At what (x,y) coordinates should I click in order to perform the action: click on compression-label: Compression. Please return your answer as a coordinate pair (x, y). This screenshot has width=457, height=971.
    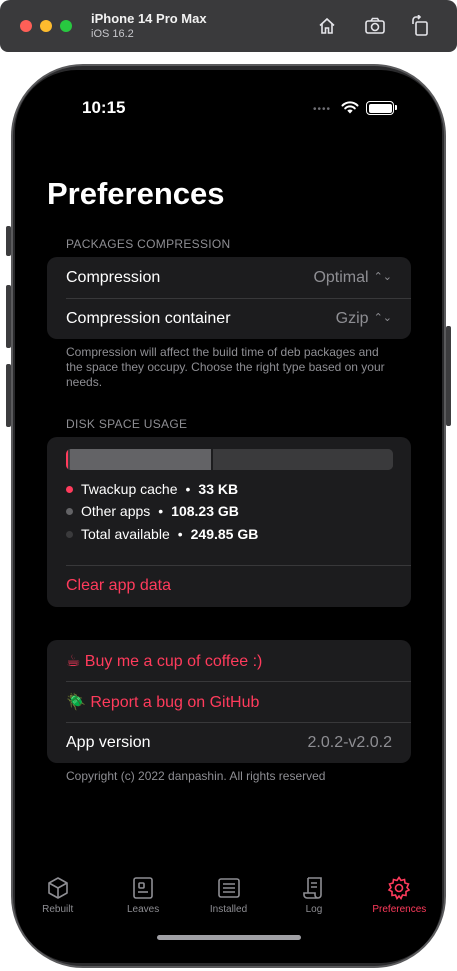
    Looking at the image, I should click on (113, 277).